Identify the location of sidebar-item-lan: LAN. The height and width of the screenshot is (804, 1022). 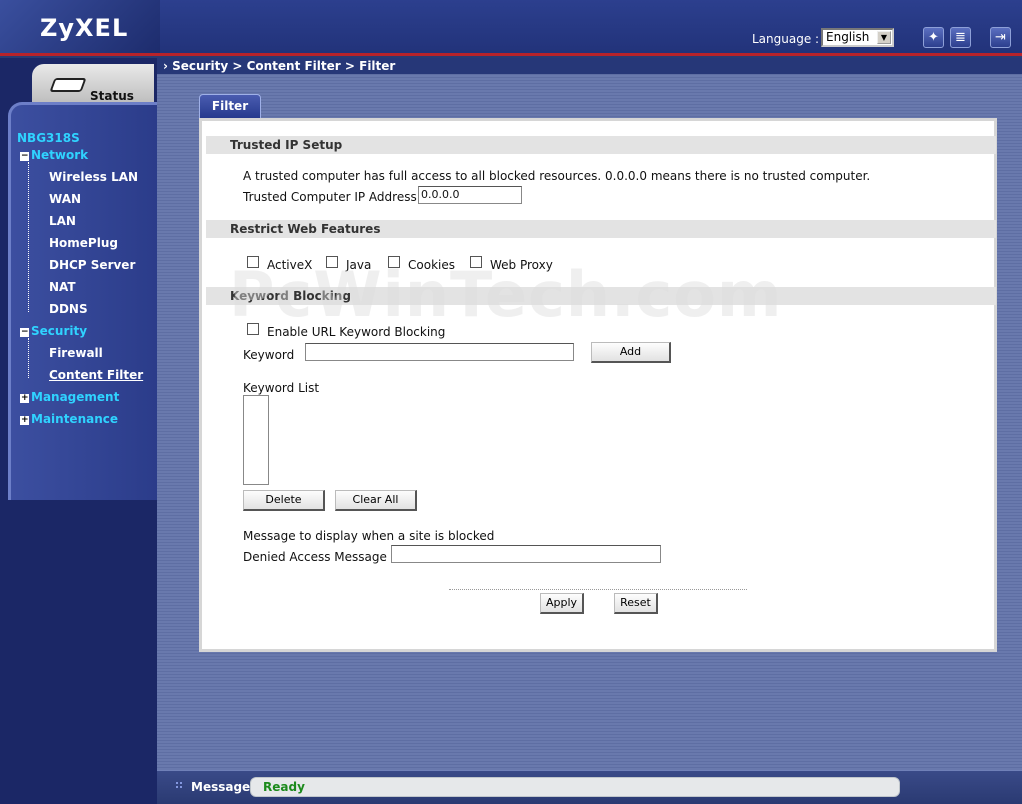
(62, 221).